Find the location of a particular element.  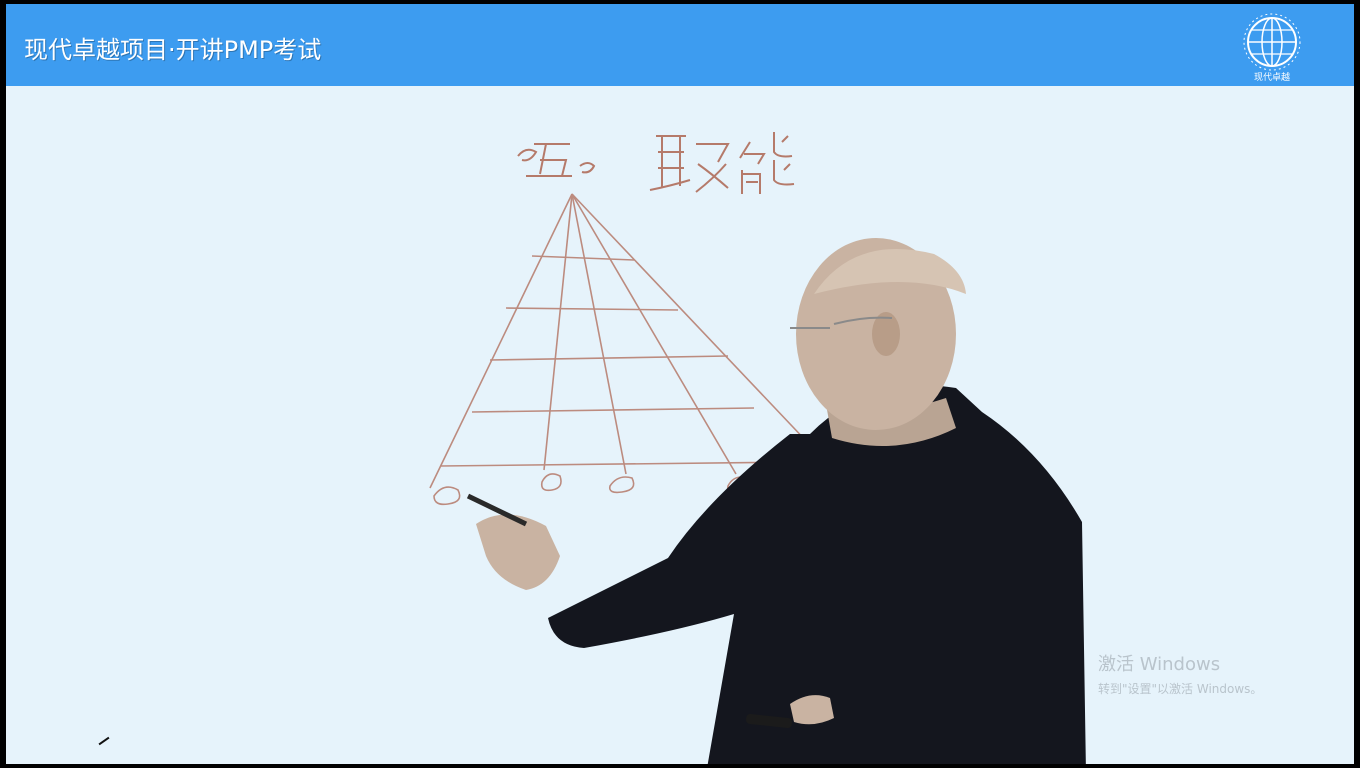

activation-watermark: 激活 Windows 转到"设置"以激活 Windows。 is located at coordinates (1180, 673).